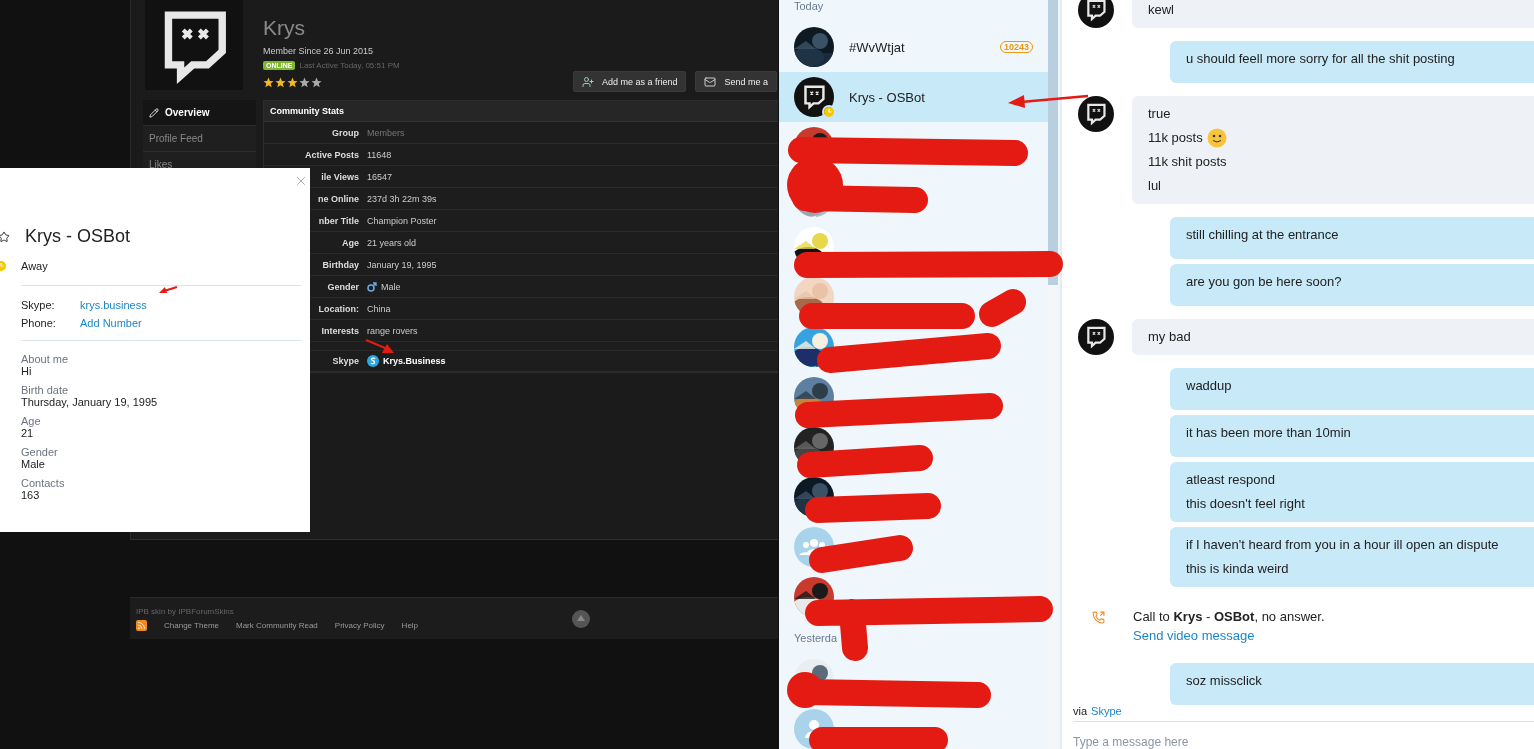 The image size is (1534, 749). Describe the element at coordinates (587, 81) in the screenshot. I see `add-user-icon` at that location.